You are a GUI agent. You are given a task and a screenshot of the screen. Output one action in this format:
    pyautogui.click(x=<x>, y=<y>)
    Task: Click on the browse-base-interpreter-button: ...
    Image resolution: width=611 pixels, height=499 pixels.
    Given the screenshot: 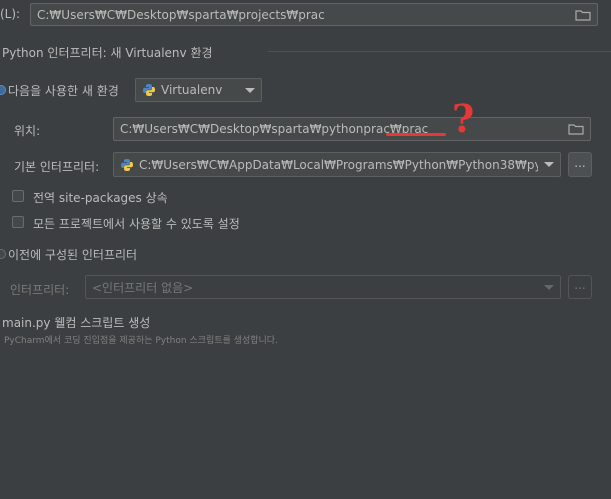 What is the action you would take?
    pyautogui.click(x=580, y=164)
    